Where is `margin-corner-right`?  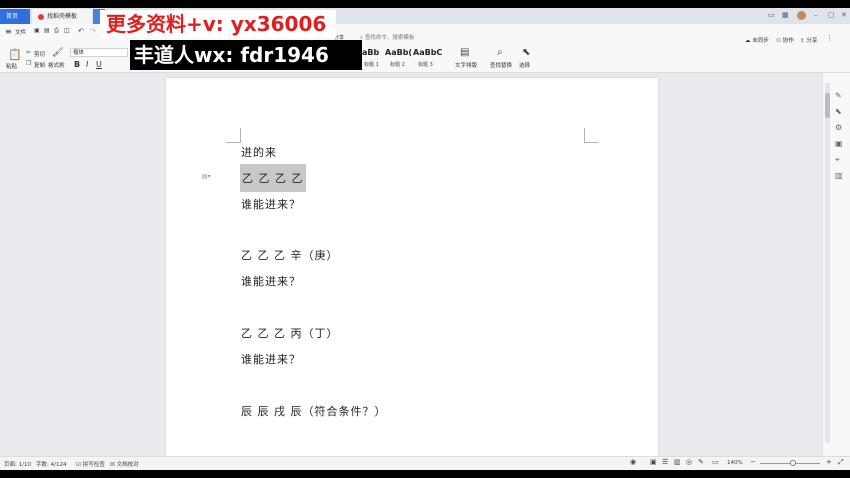 margin-corner-right is located at coordinates (591, 135).